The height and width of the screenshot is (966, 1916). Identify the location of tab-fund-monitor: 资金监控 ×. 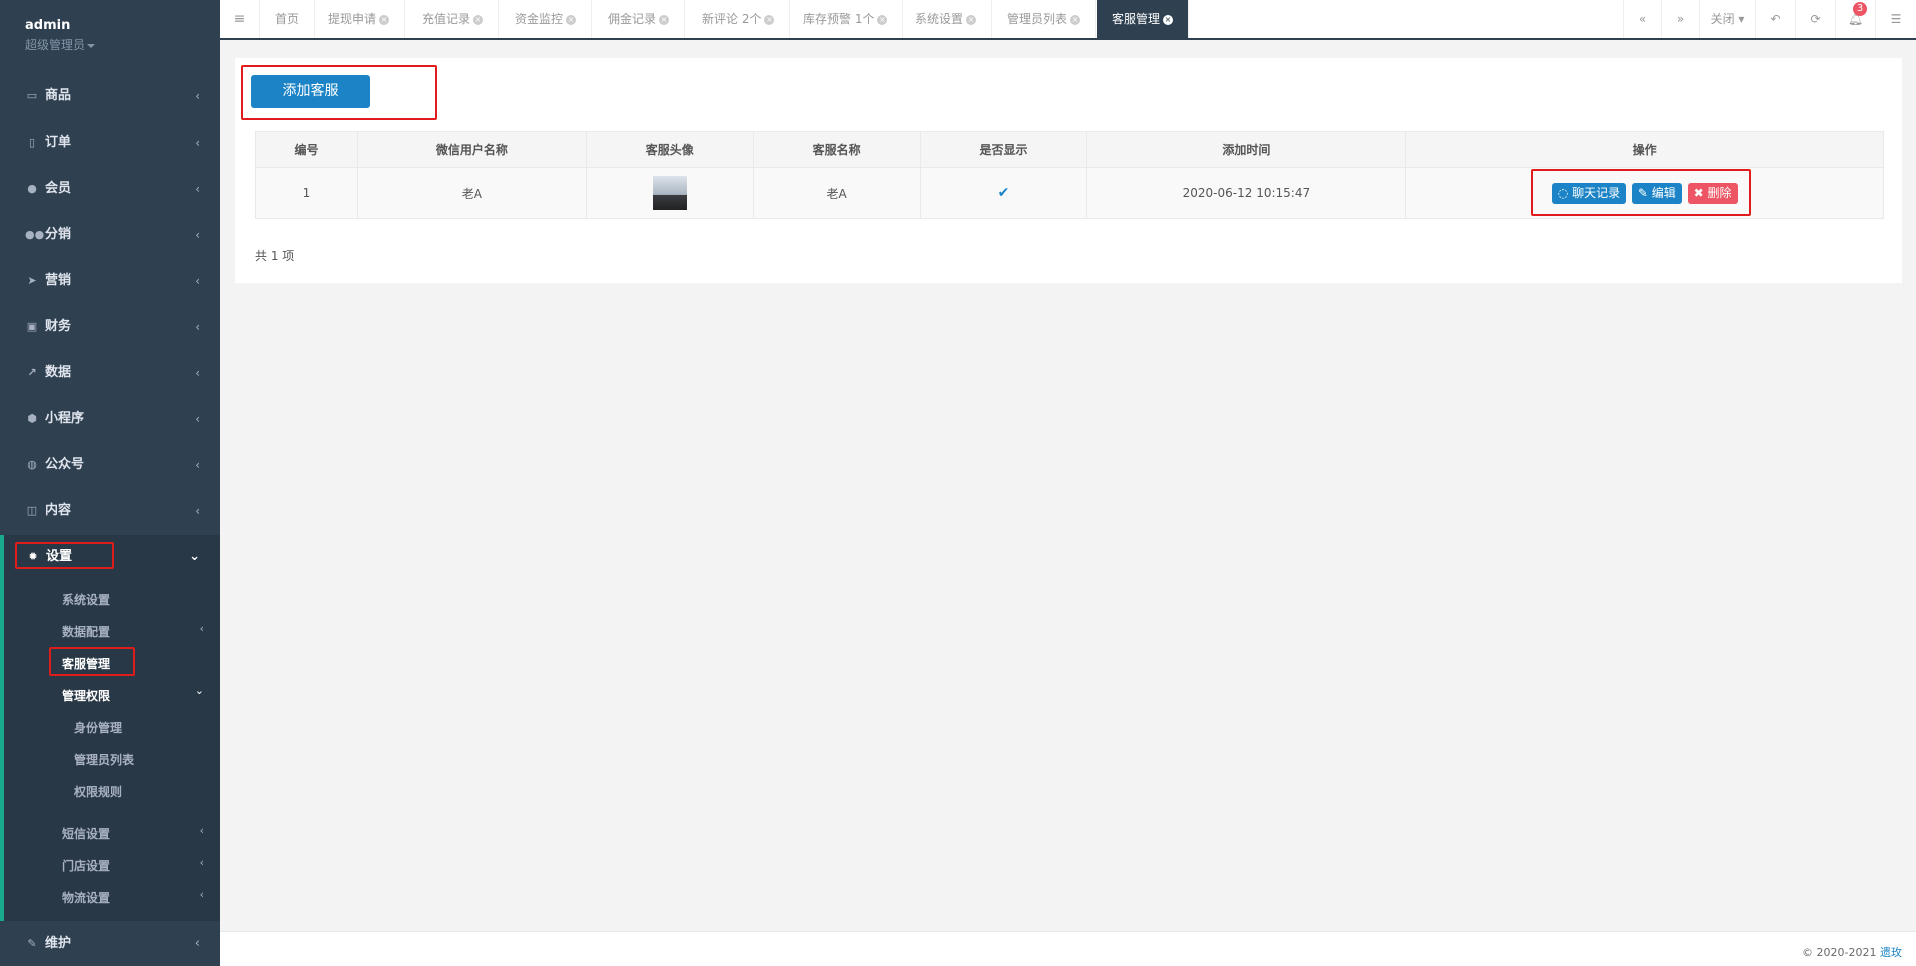
(546, 19).